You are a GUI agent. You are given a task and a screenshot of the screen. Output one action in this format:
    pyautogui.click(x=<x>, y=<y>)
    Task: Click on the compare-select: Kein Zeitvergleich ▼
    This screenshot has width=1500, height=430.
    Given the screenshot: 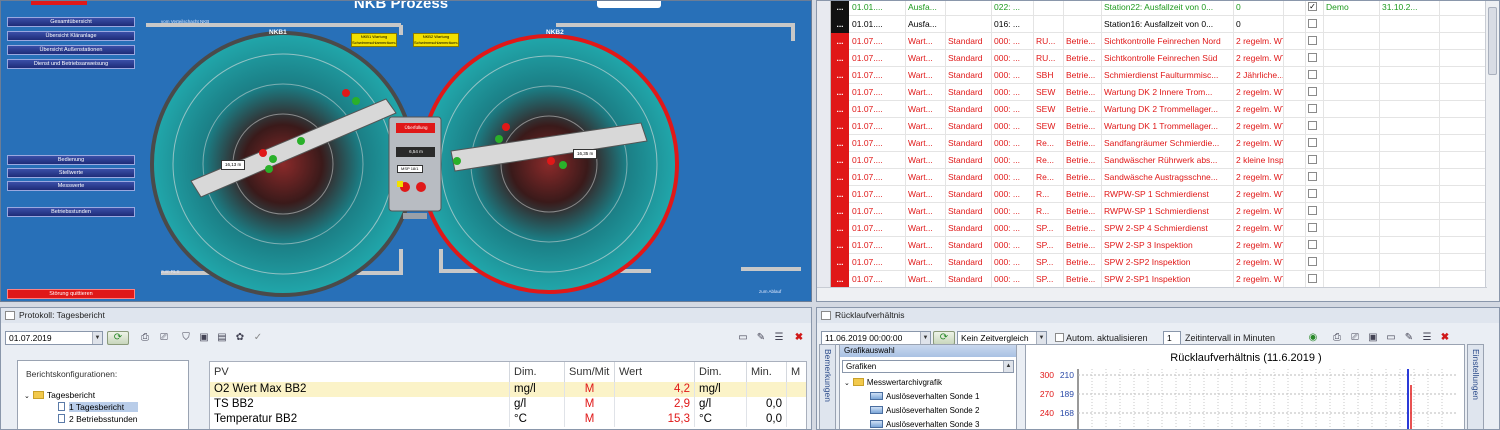 What is the action you would take?
    pyautogui.click(x=1002, y=338)
    